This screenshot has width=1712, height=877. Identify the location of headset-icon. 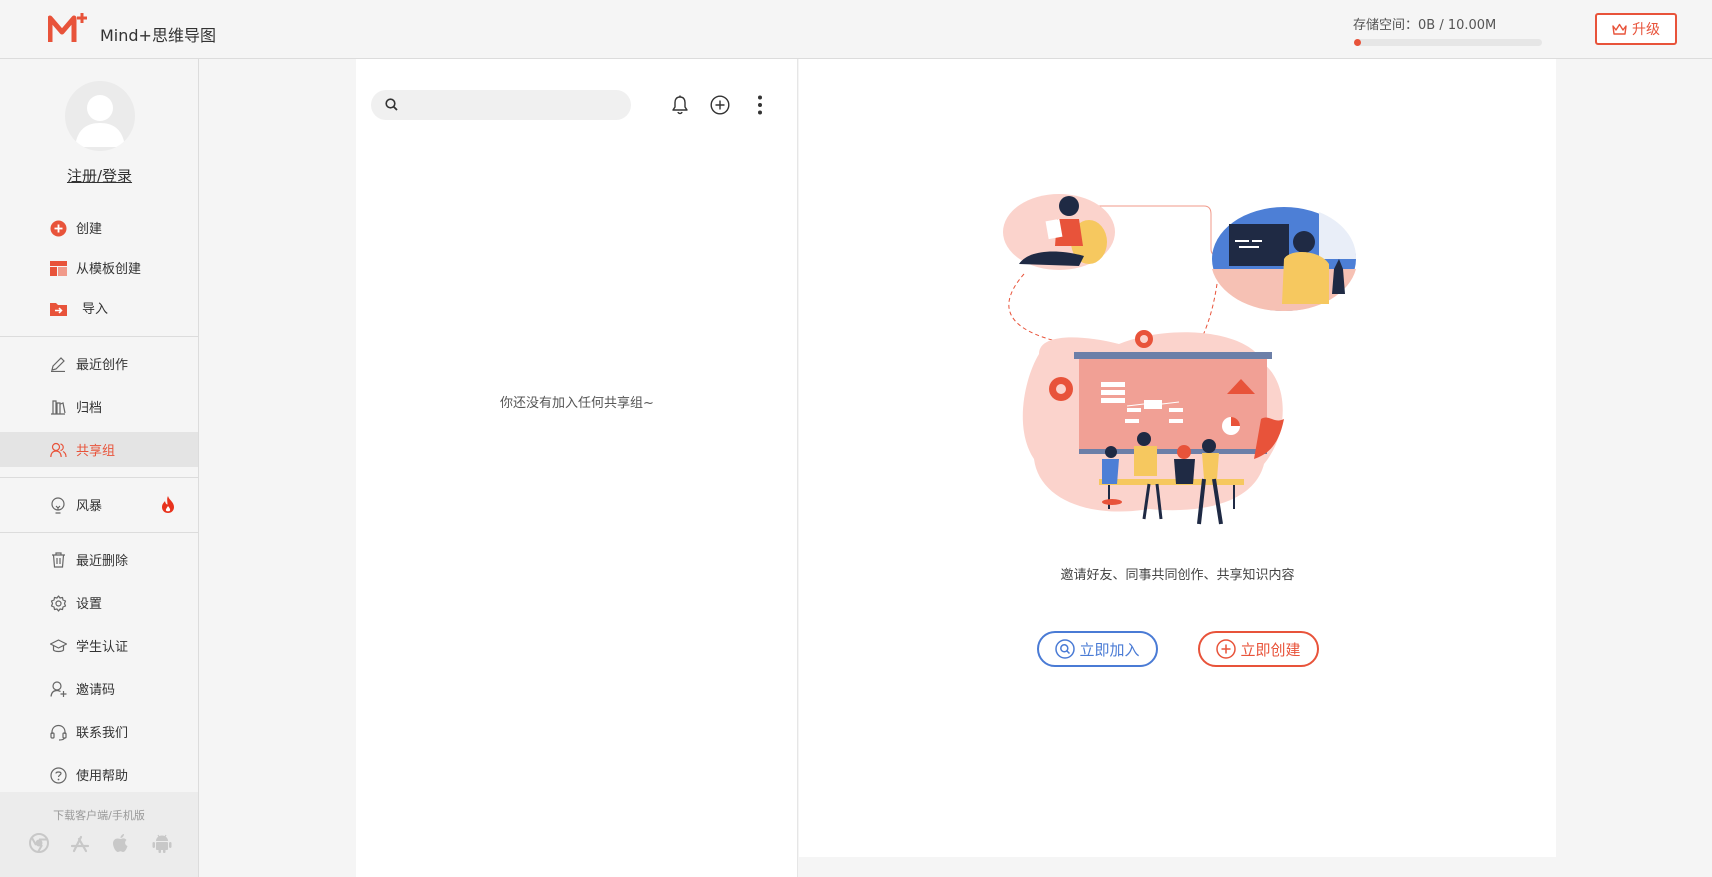
(58, 732).